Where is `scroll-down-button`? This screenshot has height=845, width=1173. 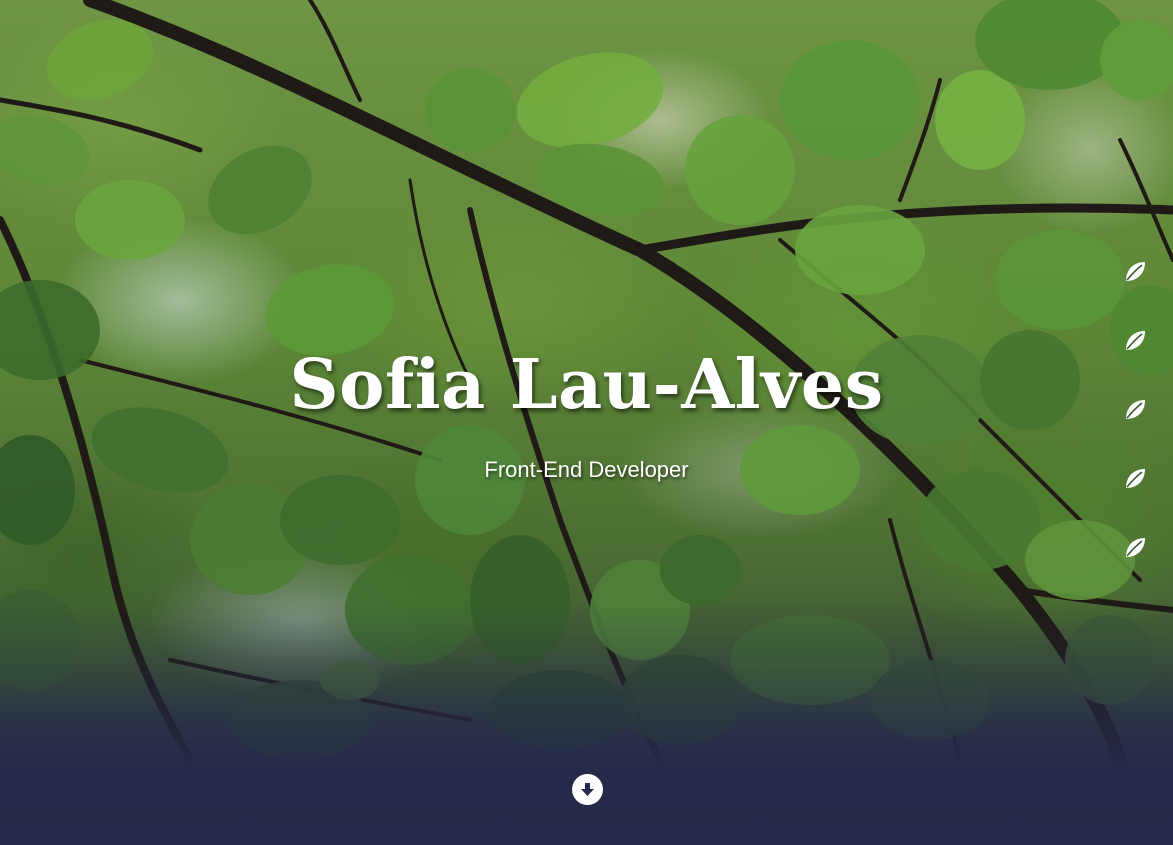
scroll-down-button is located at coordinates (587, 789).